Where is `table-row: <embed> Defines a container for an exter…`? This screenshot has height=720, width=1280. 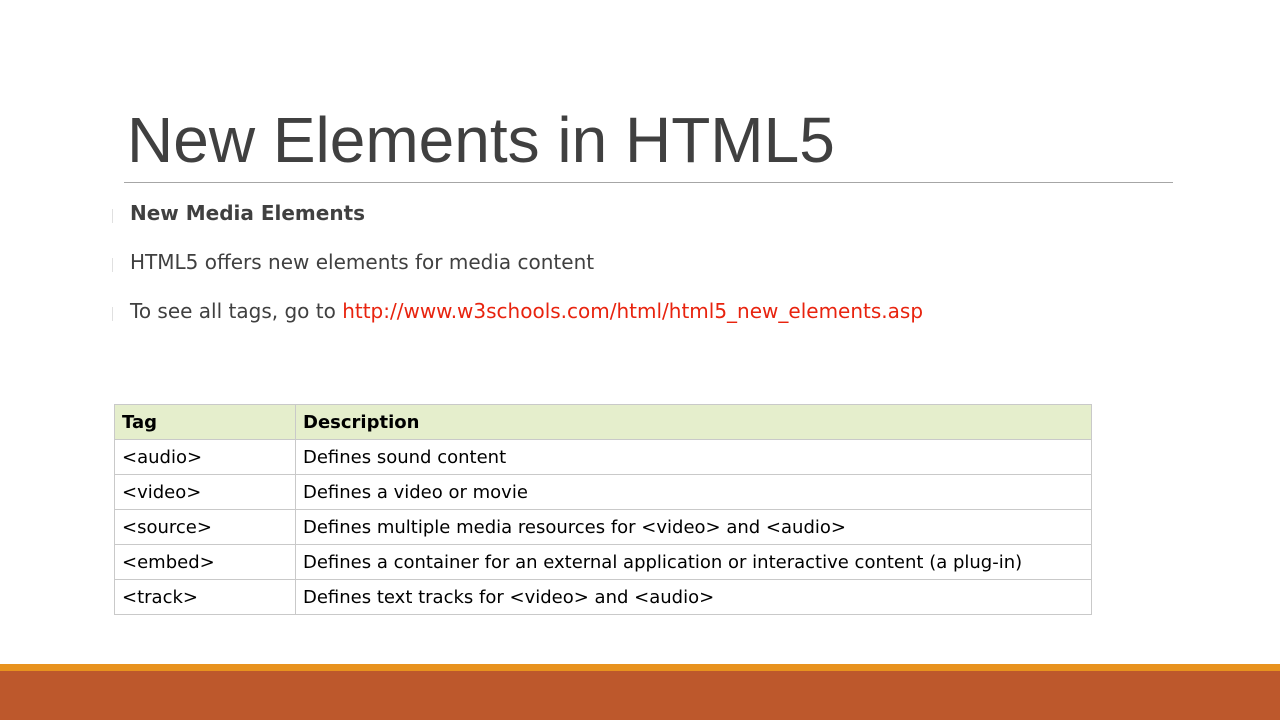 table-row: <embed> Defines a container for an exter… is located at coordinates (603, 562).